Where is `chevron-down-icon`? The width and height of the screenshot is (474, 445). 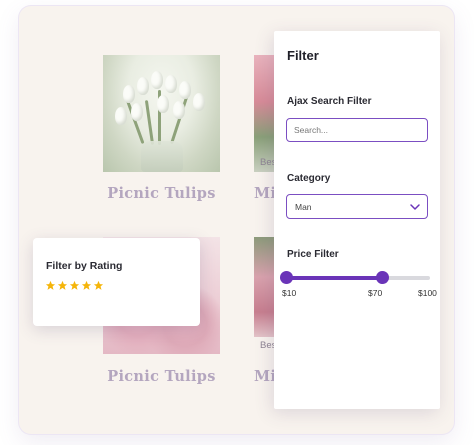
chevron-down-icon is located at coordinates (415, 207).